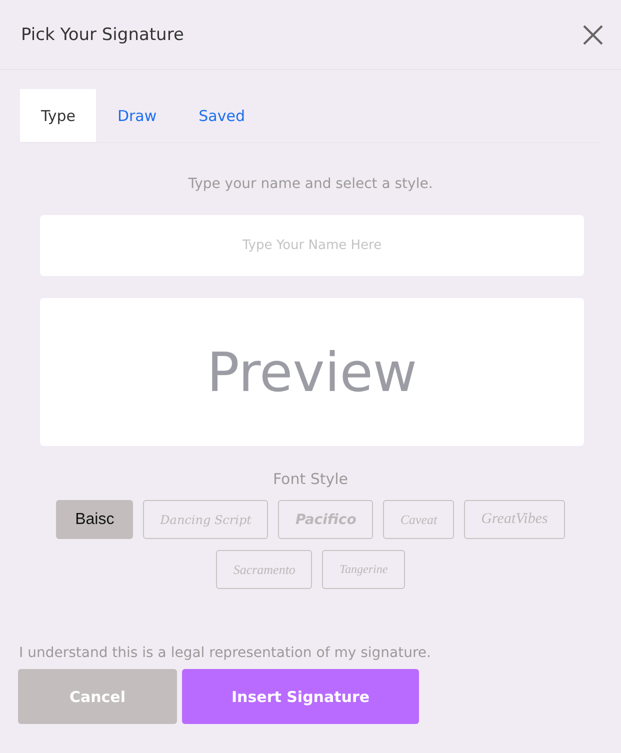  What do you see at coordinates (326, 519) in the screenshot?
I see `font-style-option: Pacifico` at bounding box center [326, 519].